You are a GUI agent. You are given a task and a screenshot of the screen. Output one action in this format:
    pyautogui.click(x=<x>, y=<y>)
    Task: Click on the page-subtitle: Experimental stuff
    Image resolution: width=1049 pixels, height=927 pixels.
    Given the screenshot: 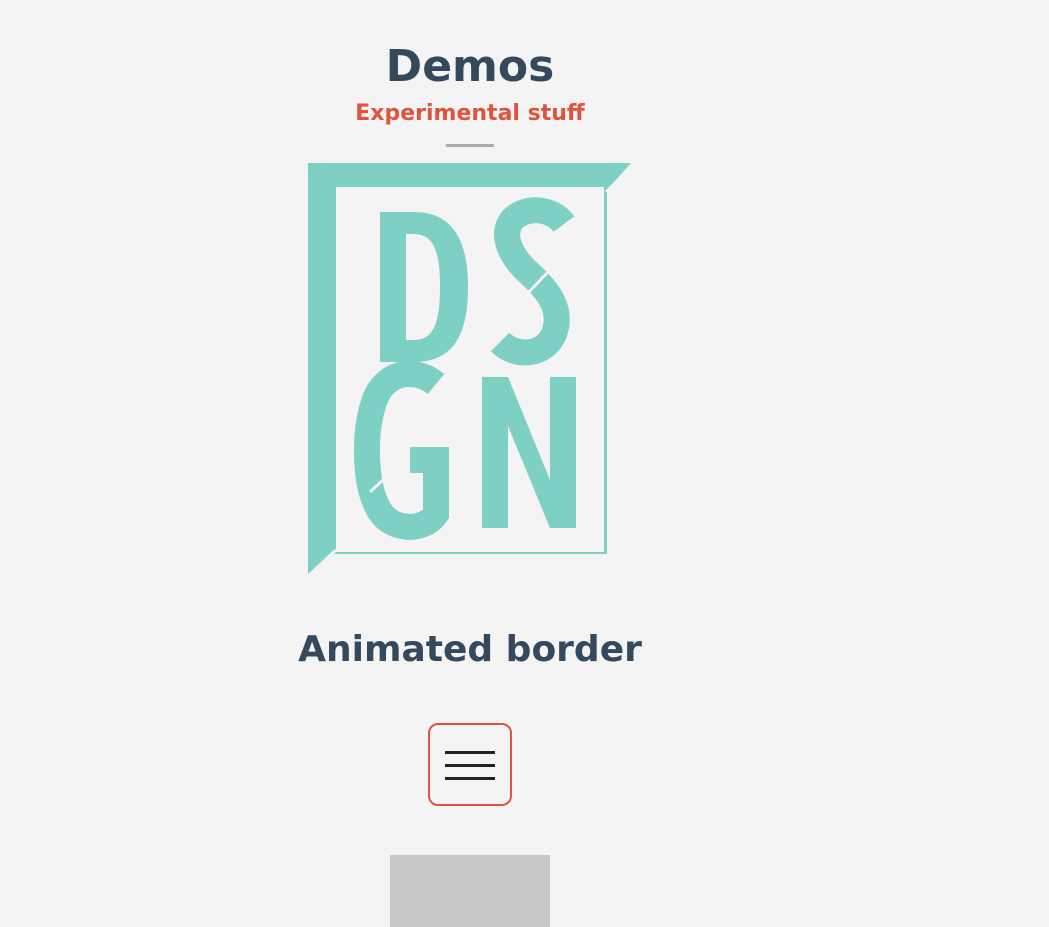 What is the action you would take?
    pyautogui.click(x=470, y=113)
    